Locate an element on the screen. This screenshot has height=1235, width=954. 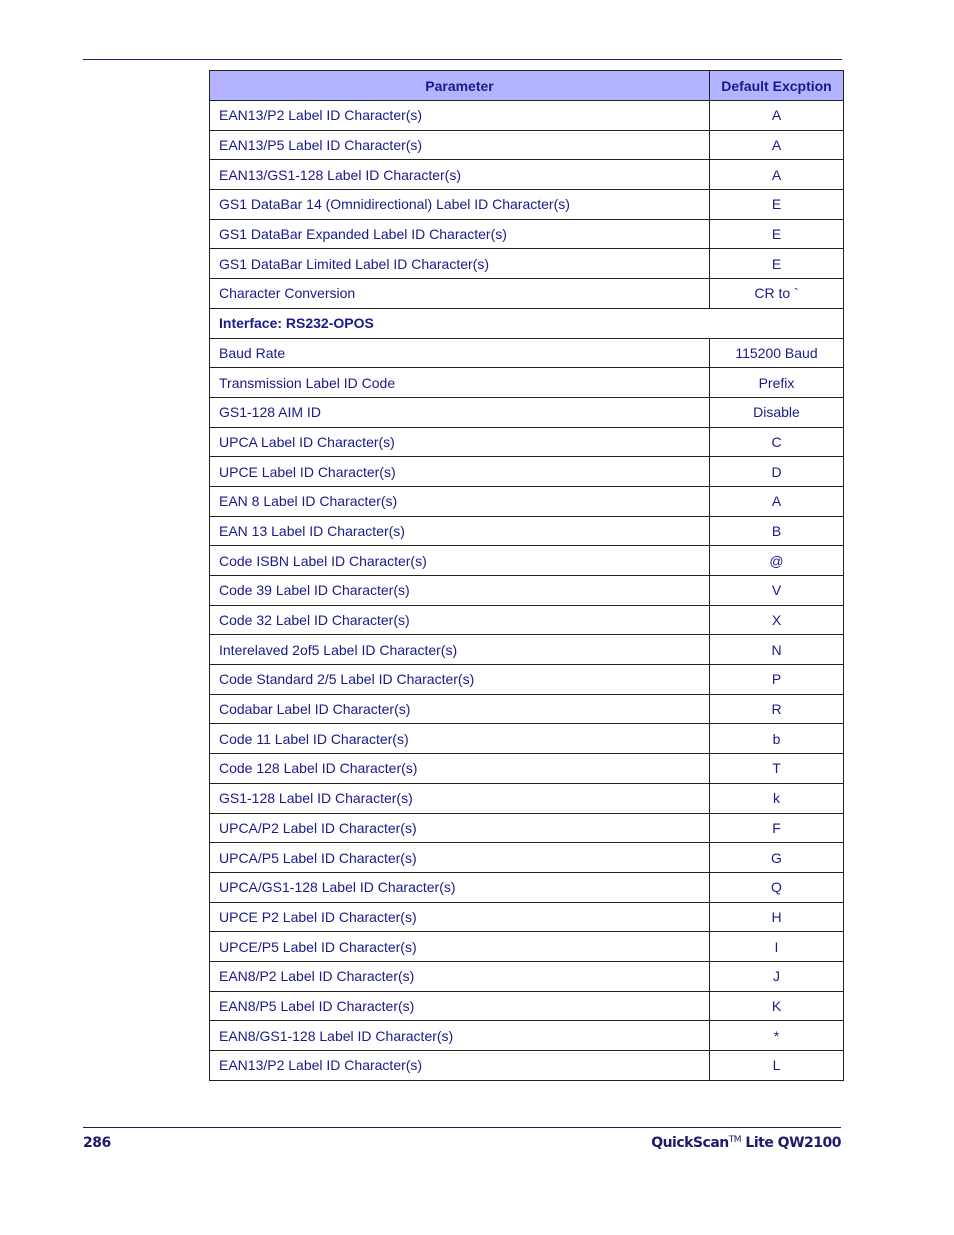
parameter-name: Code 128 Label ID Character(s) is located at coordinates (459, 768).